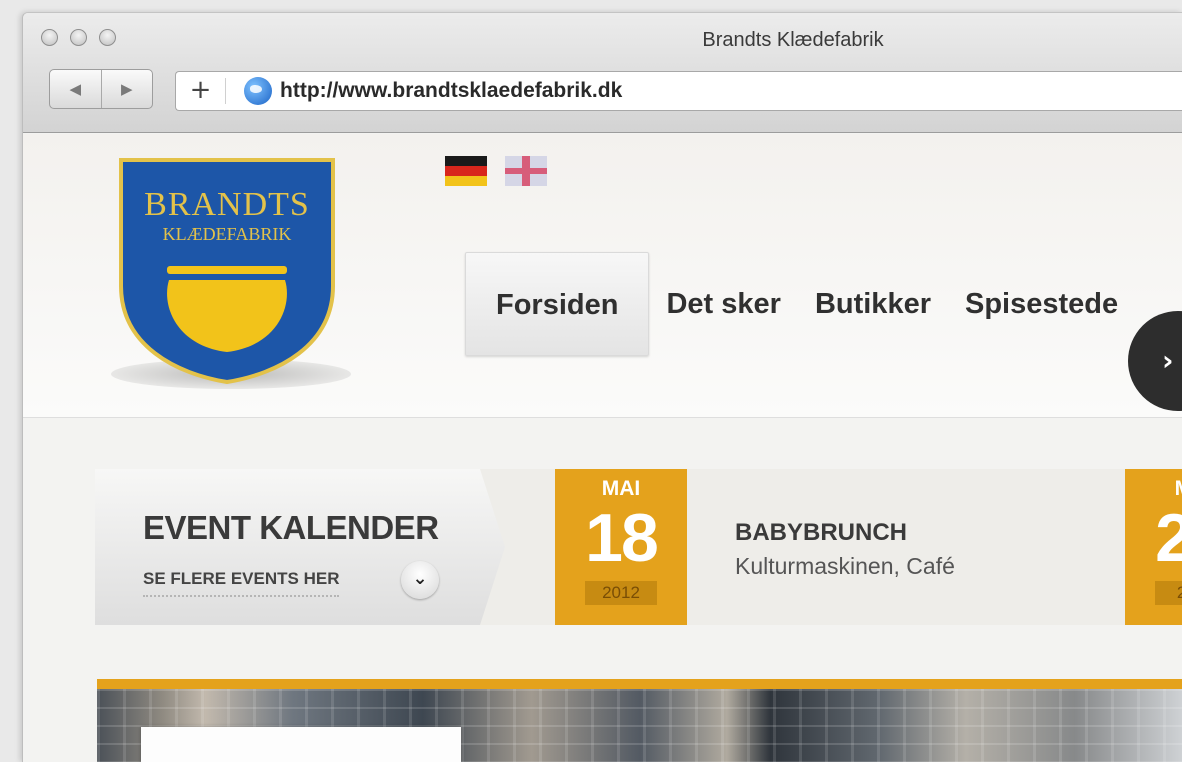 The width and height of the screenshot is (1182, 762). Describe the element at coordinates (1155, 361) in the screenshot. I see `menu-next-button: ›` at that location.